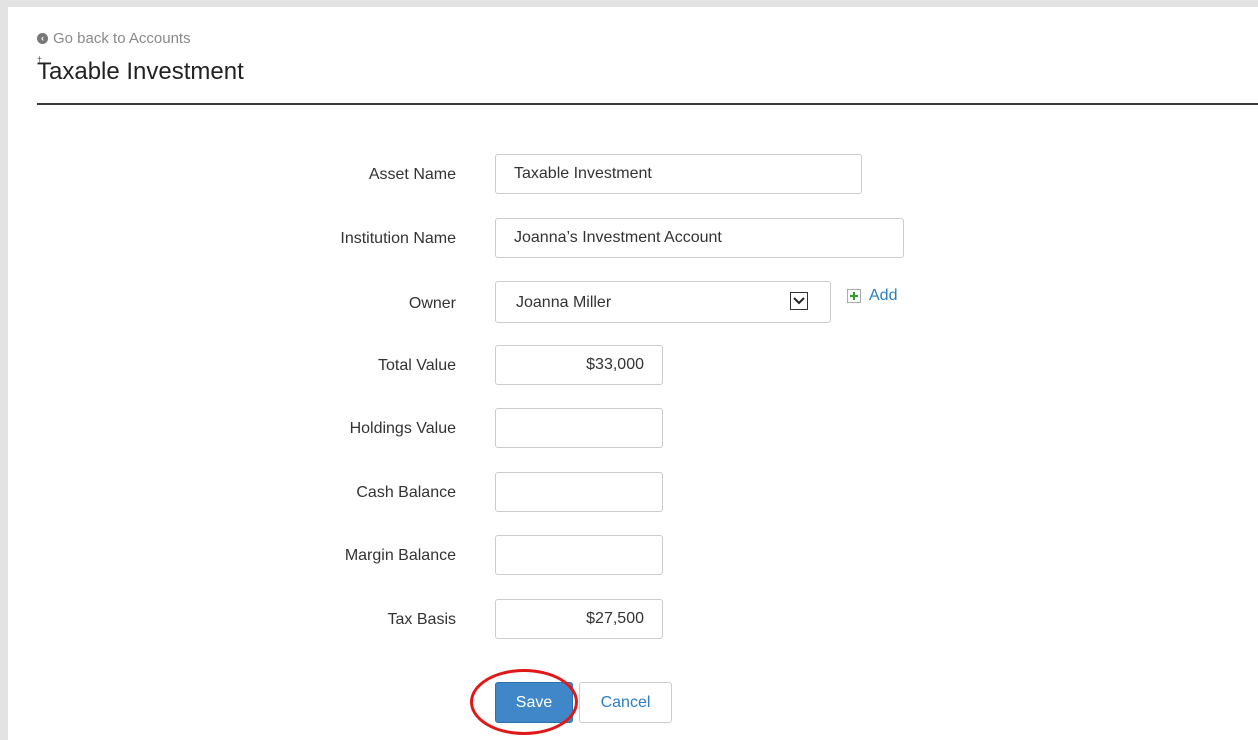  Describe the element at coordinates (402, 428) in the screenshot. I see `holdings-value-label: Holdings Value` at that location.